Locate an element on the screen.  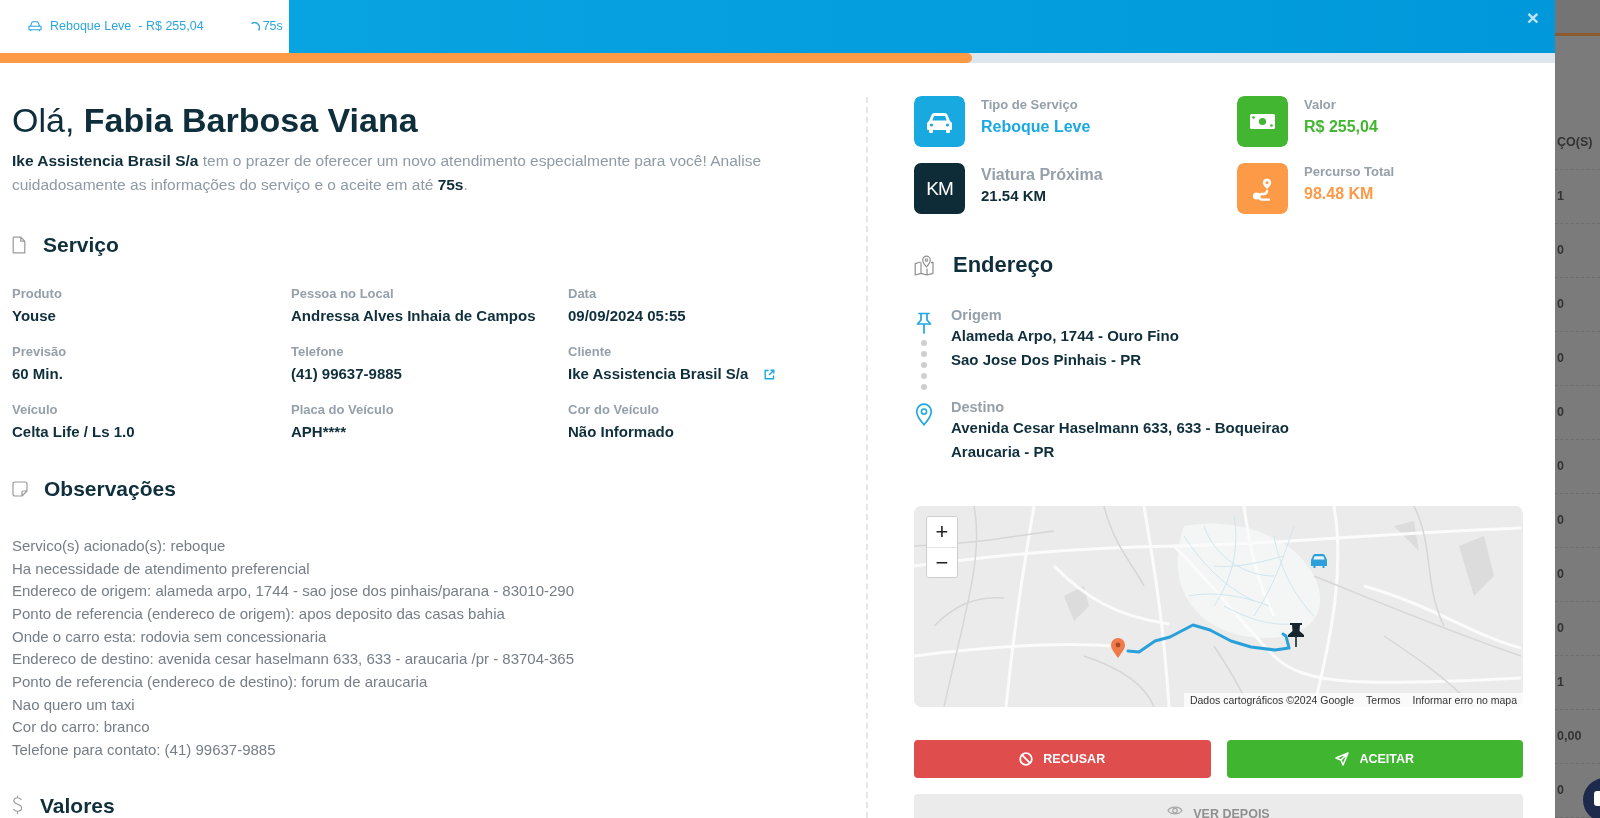
address-line: Avenida Cesar Haselmann 633, 633 - Boqueirao is located at coordinates (1120, 428).